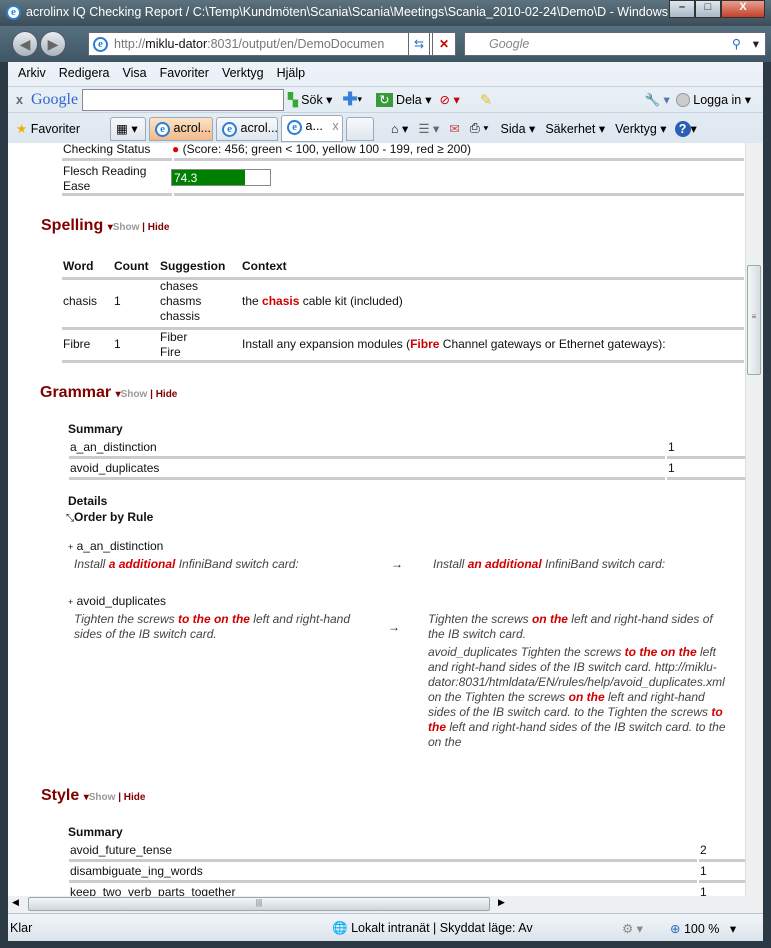 The image size is (771, 948). Describe the element at coordinates (135, 75) in the screenshot. I see `menu-visa: Visa` at that location.